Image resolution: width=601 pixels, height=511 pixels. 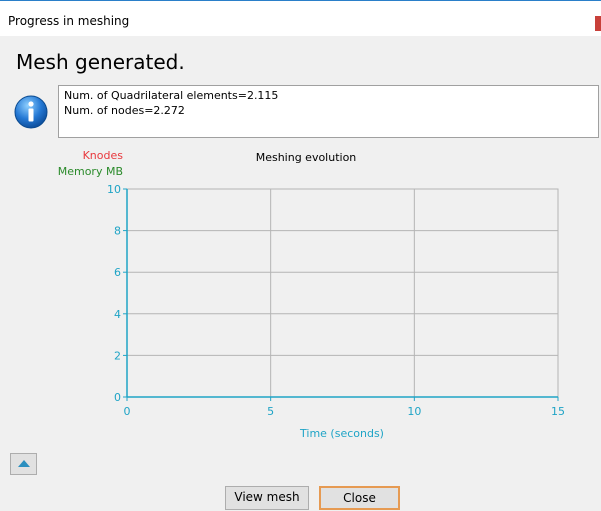 What do you see at coordinates (117, 397) in the screenshot?
I see `y-tick-label: 0` at bounding box center [117, 397].